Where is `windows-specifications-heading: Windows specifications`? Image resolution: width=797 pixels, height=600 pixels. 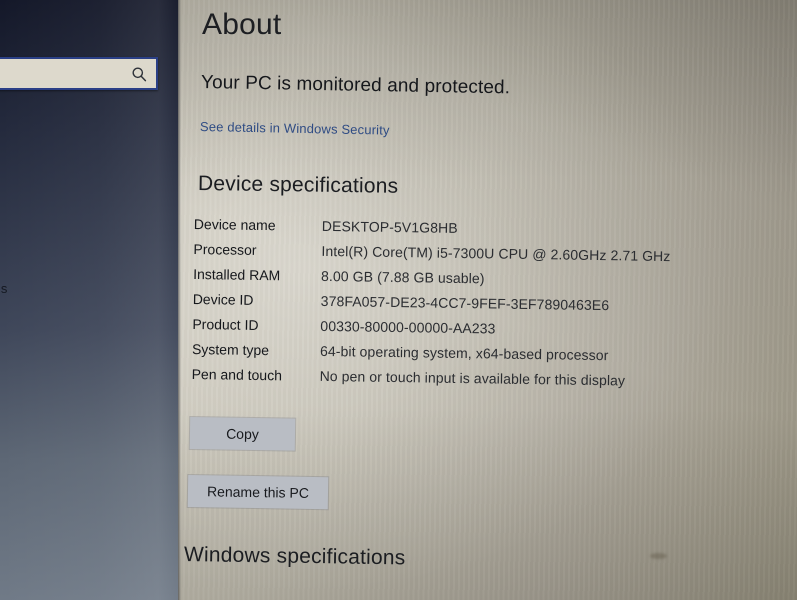
windows-specifications-heading: Windows specifications is located at coordinates (294, 556).